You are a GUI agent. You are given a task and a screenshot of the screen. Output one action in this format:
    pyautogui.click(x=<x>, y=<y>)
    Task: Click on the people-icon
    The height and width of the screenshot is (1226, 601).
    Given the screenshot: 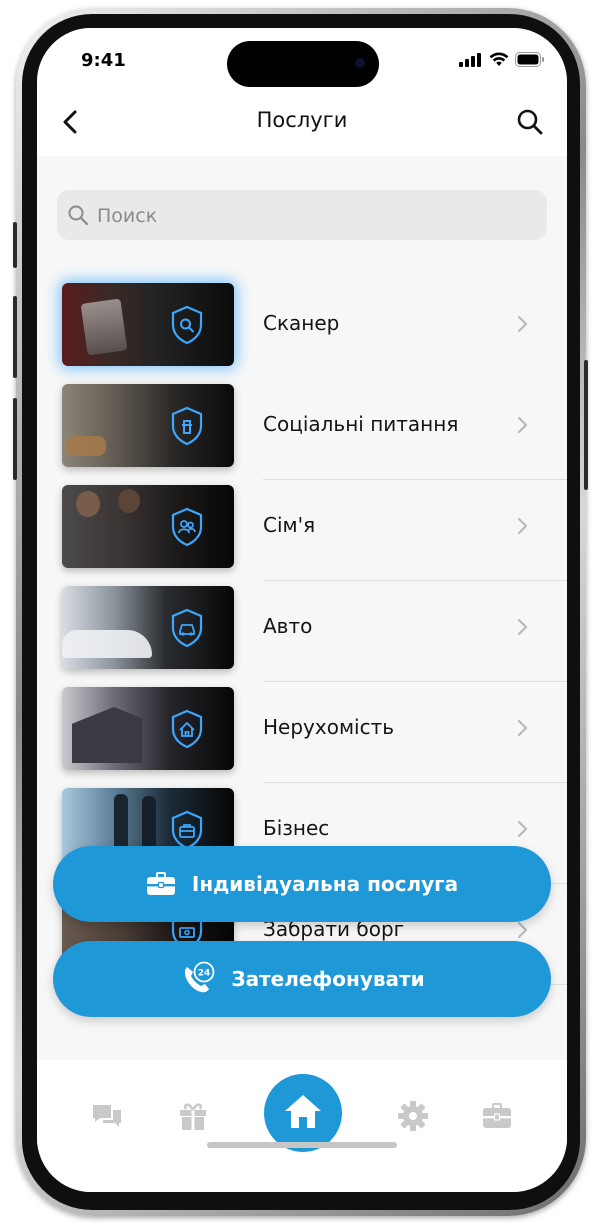 What is the action you would take?
    pyautogui.click(x=187, y=527)
    